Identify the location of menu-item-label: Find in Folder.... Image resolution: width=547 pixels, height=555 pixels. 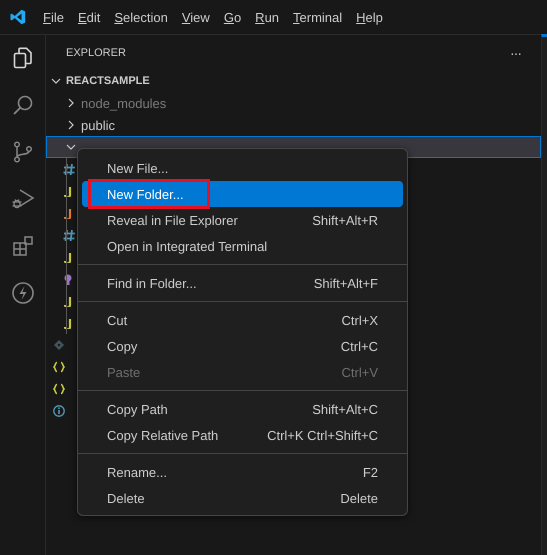
(152, 283).